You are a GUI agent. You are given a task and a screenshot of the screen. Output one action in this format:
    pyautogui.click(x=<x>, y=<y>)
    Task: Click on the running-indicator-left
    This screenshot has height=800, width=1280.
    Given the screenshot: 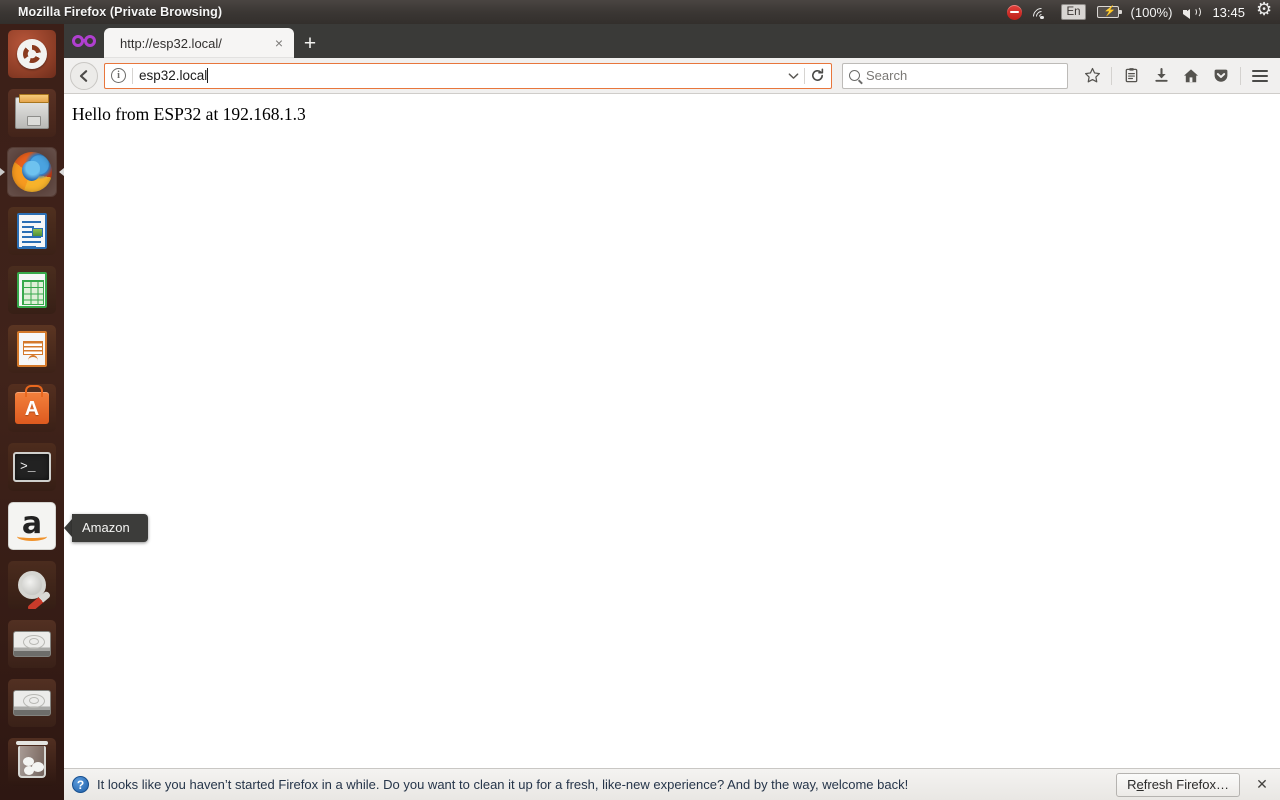 What is the action you would take?
    pyautogui.click(x=2, y=171)
    